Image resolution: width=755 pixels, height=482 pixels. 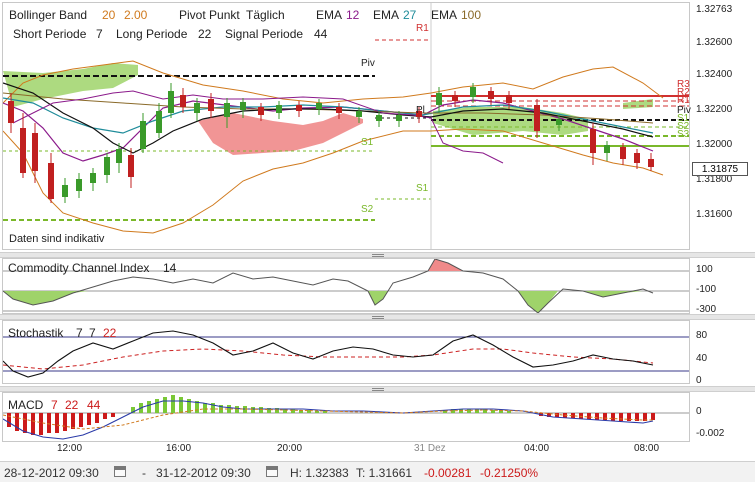 I want to click on cci-plot-area: Commodity Channel Index 14, so click(x=346, y=286).